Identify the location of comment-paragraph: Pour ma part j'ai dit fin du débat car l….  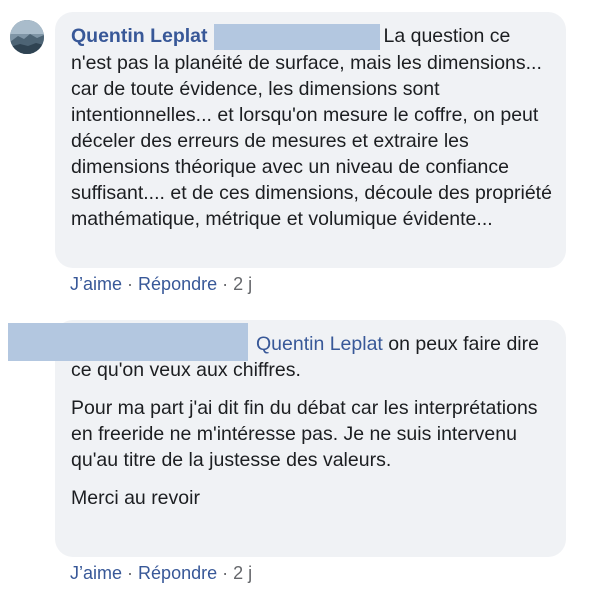
(304, 434).